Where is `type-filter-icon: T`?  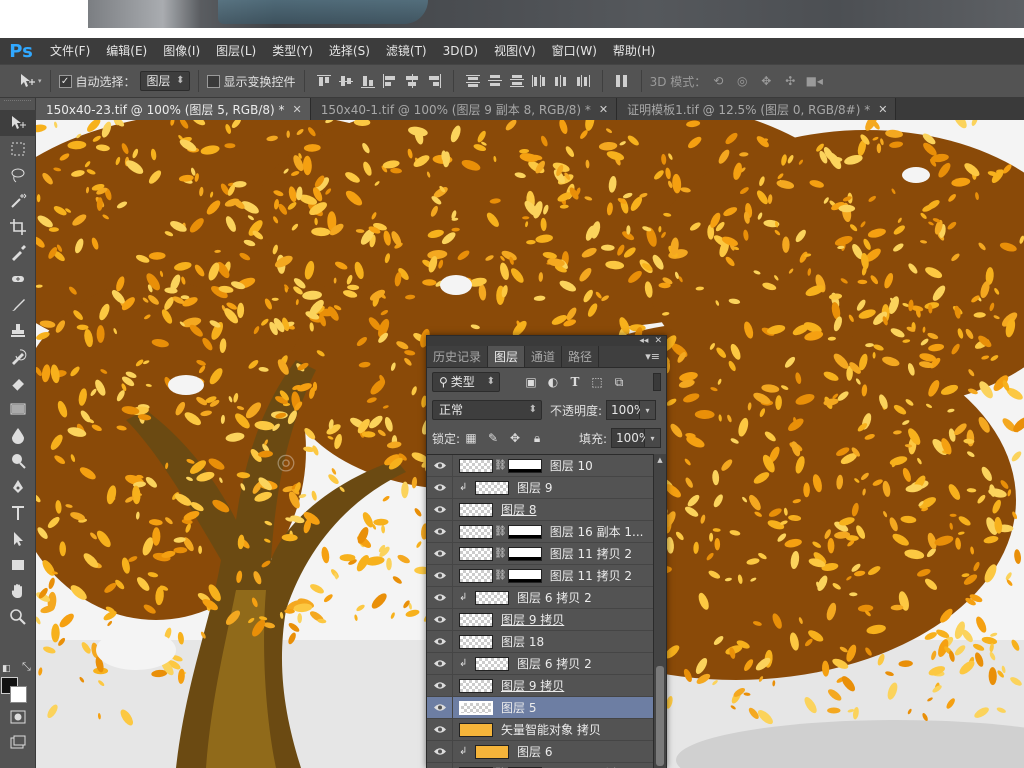 type-filter-icon: T is located at coordinates (575, 382).